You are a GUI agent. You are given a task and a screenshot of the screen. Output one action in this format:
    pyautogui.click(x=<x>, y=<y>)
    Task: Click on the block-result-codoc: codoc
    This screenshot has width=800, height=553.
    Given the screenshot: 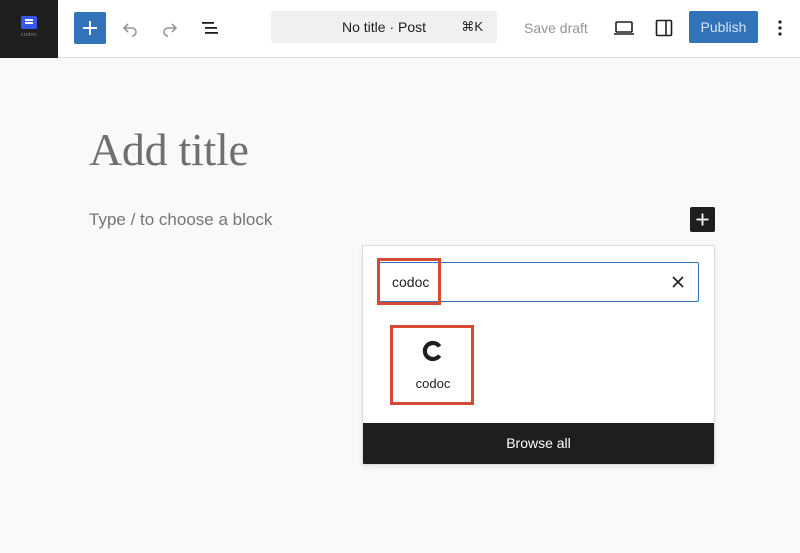 What is the action you would take?
    pyautogui.click(x=433, y=365)
    